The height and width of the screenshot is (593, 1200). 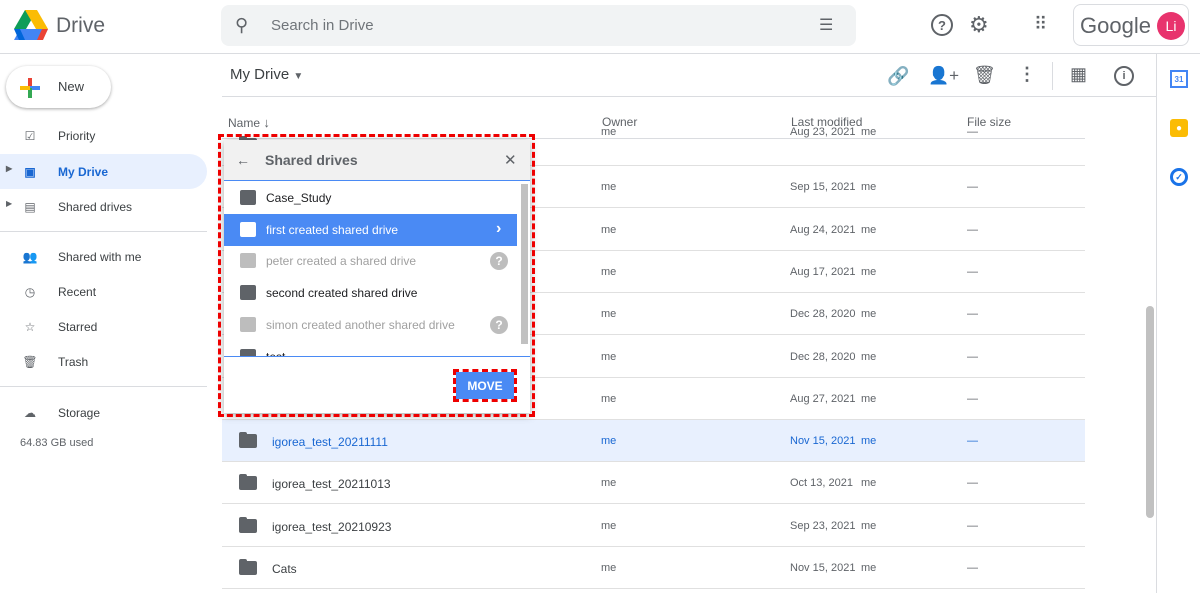 What do you see at coordinates (1124, 76) in the screenshot?
I see `info-icon: i` at bounding box center [1124, 76].